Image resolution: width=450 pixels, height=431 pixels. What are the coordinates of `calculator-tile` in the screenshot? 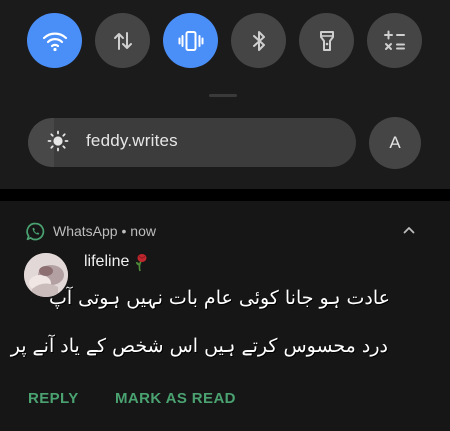 It's located at (394, 40).